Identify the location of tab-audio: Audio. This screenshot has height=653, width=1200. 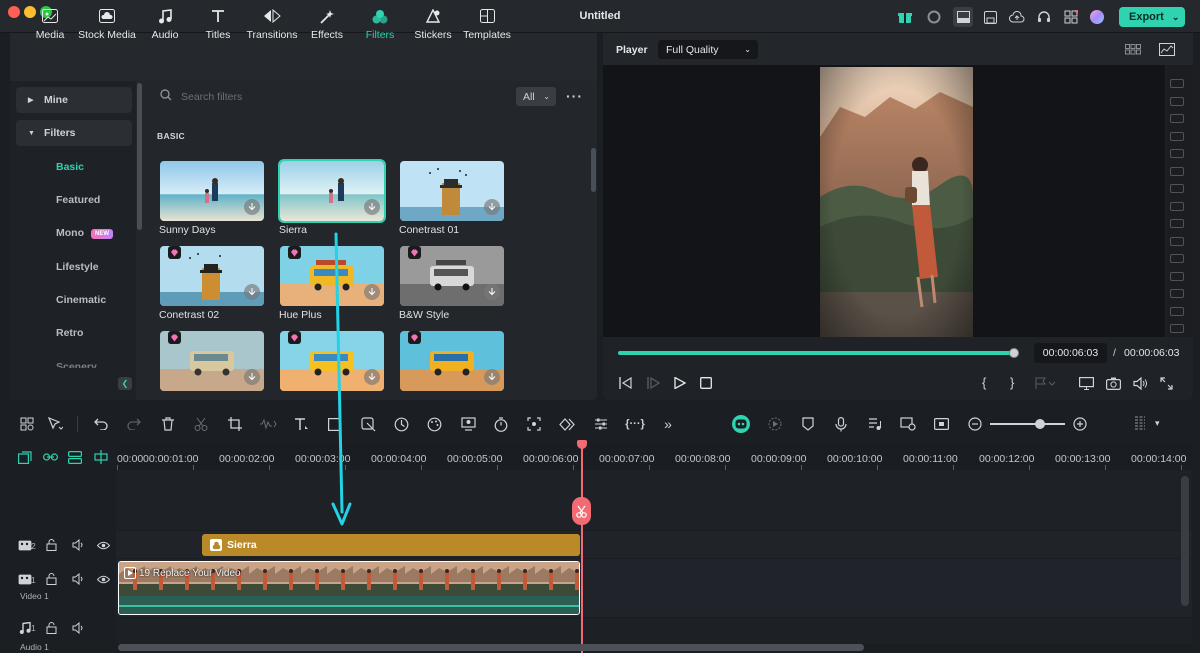
(165, 24).